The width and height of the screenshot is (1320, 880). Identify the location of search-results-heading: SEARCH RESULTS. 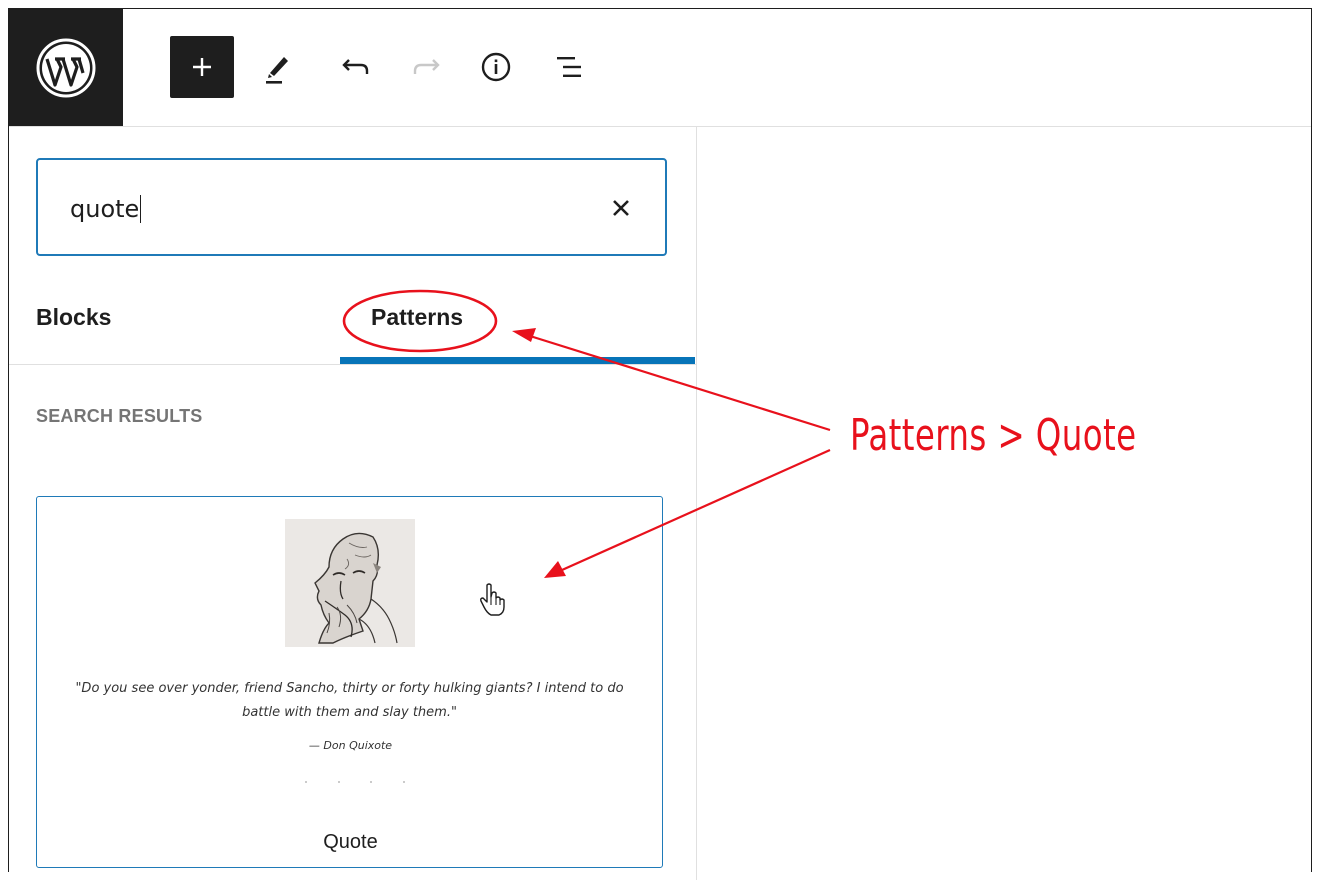
(119, 416).